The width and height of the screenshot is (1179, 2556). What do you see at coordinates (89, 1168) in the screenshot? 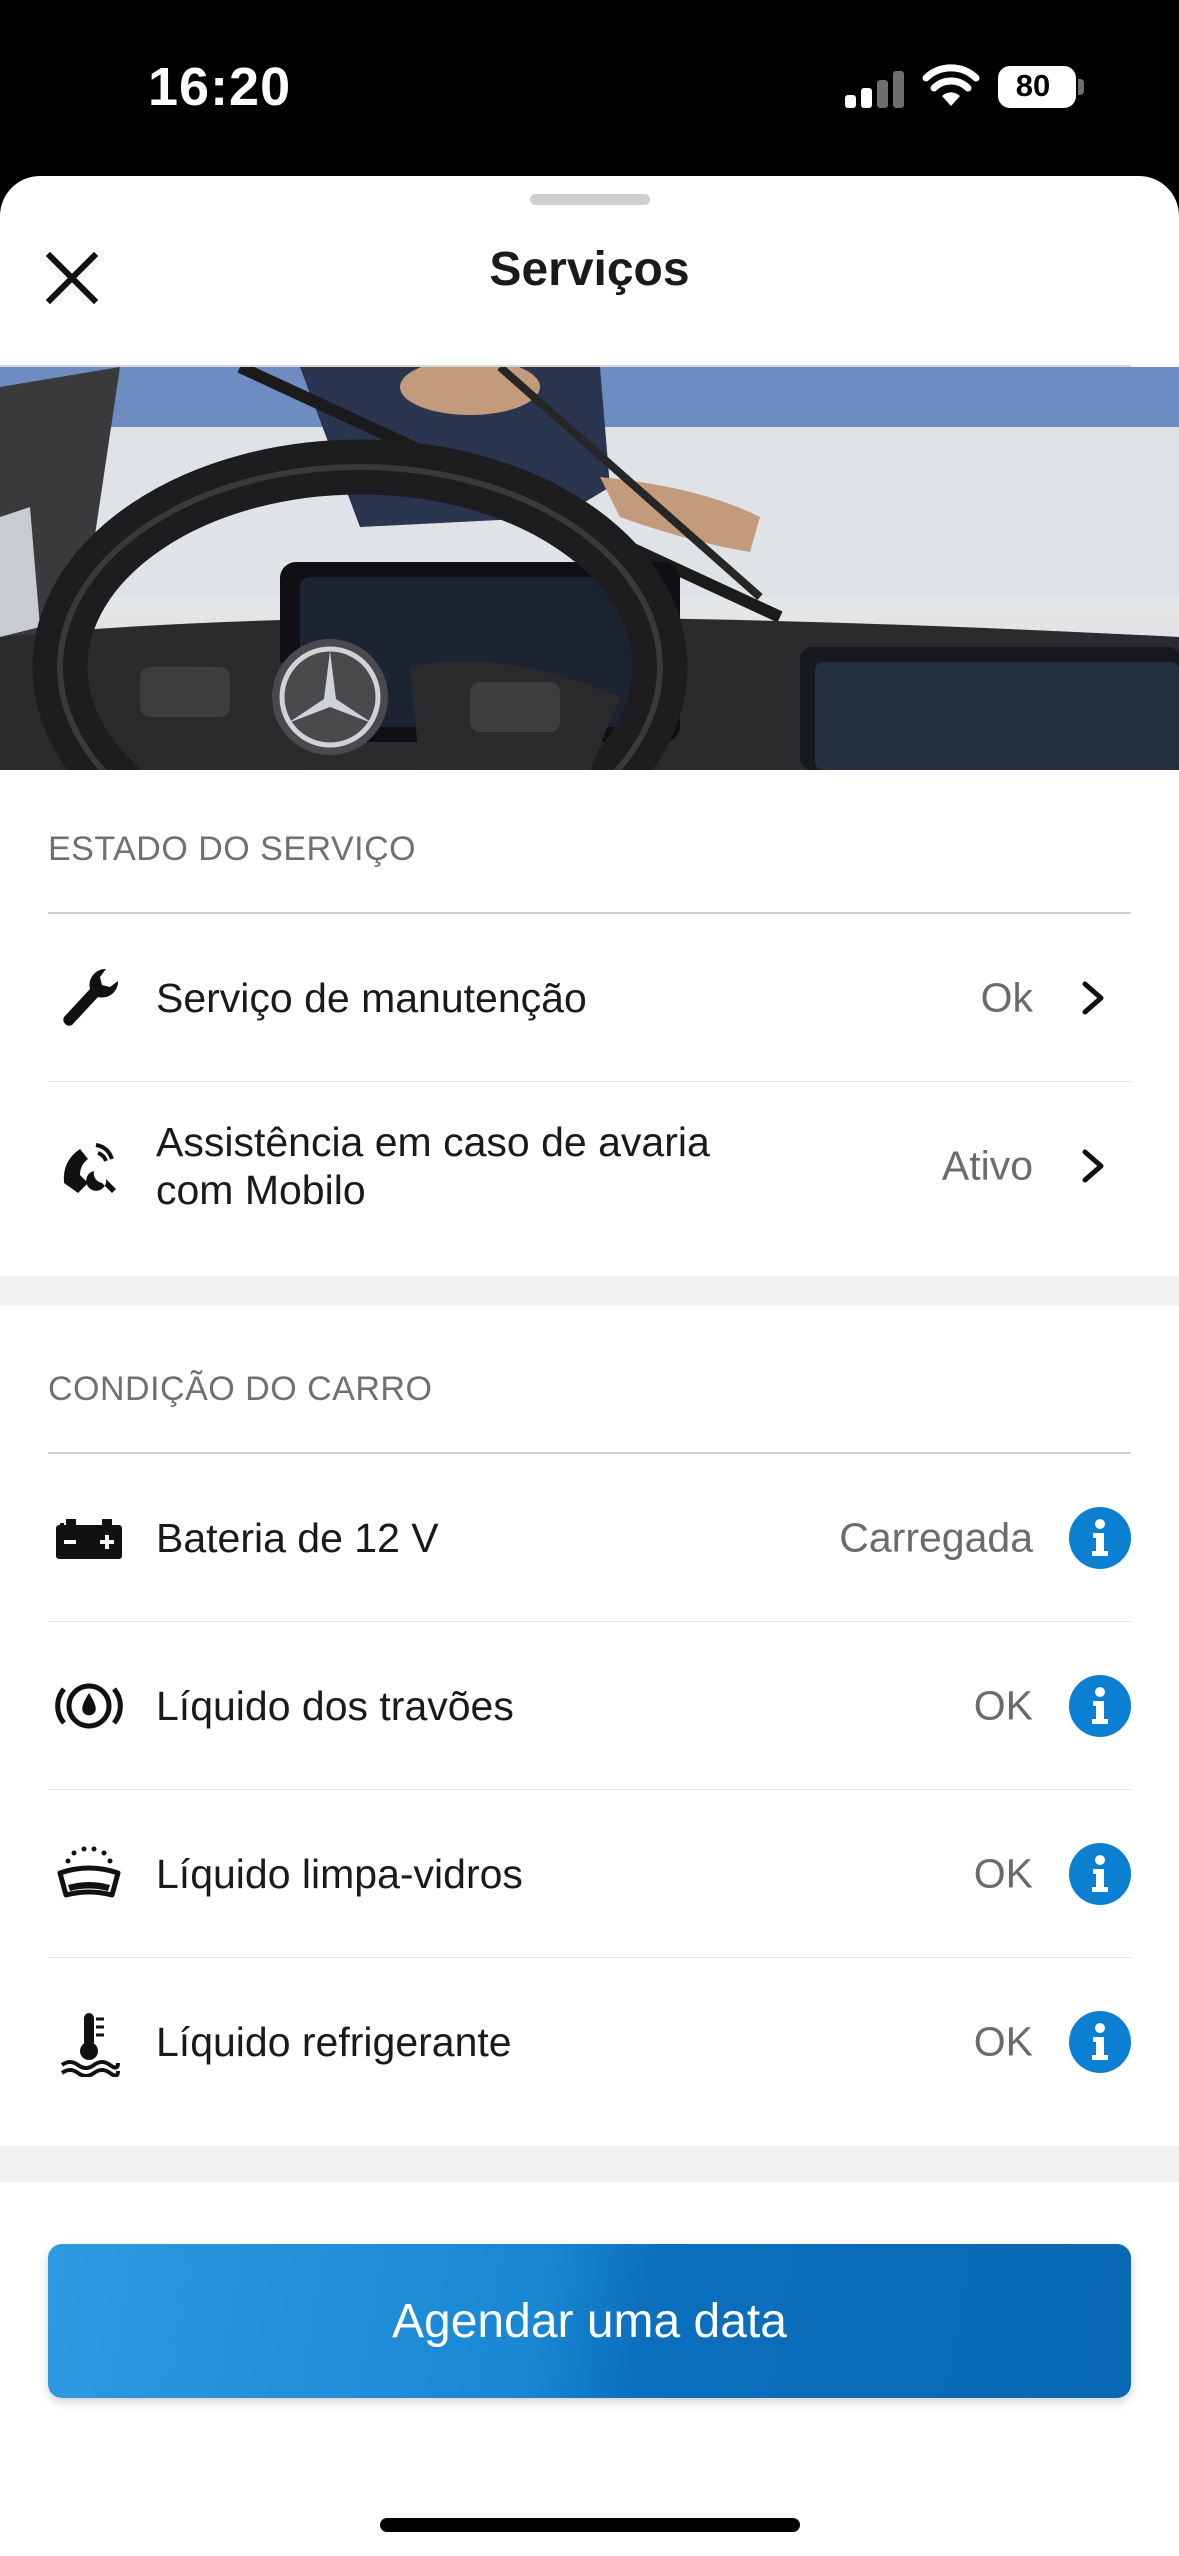
I see `roadside-phone-icon` at bounding box center [89, 1168].